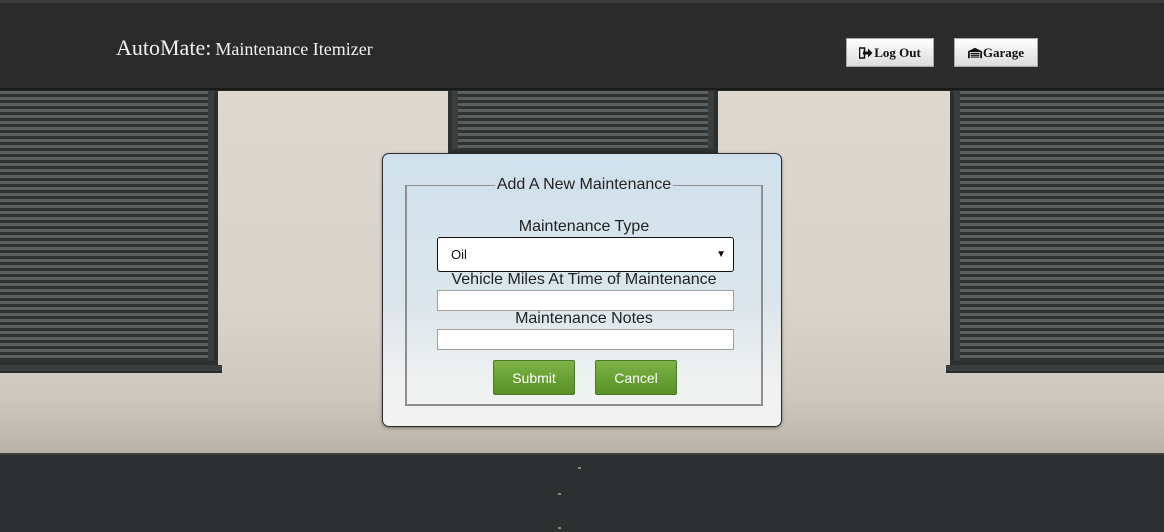  Describe the element at coordinates (974, 53) in the screenshot. I see `garage-icon` at that location.